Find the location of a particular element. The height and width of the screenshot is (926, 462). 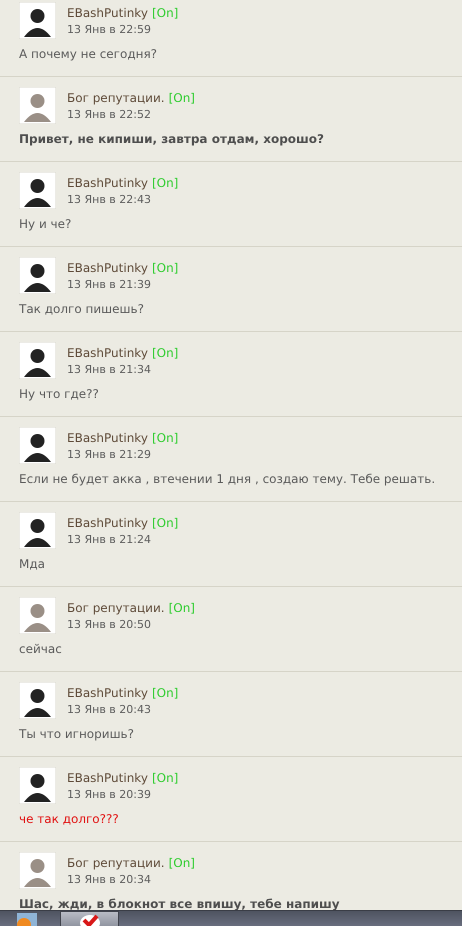

message-text: Так долго пишешь? is located at coordinates (82, 309).